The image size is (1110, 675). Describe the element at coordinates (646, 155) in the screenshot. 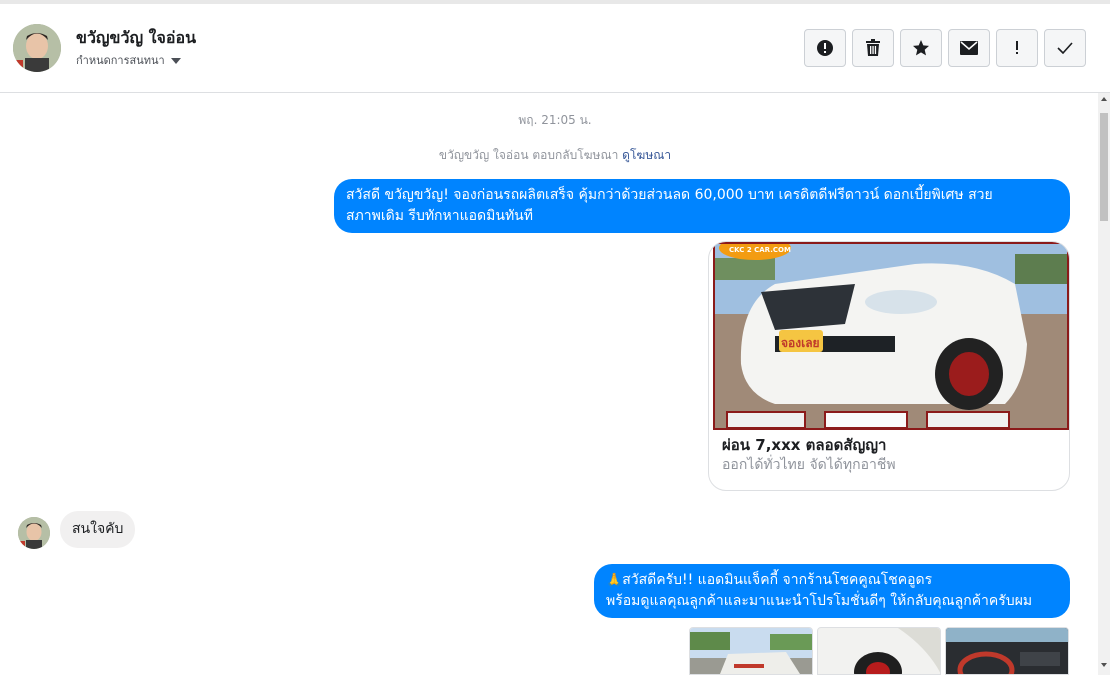

I see `view-ad-link: ดูโฆษณา` at that location.